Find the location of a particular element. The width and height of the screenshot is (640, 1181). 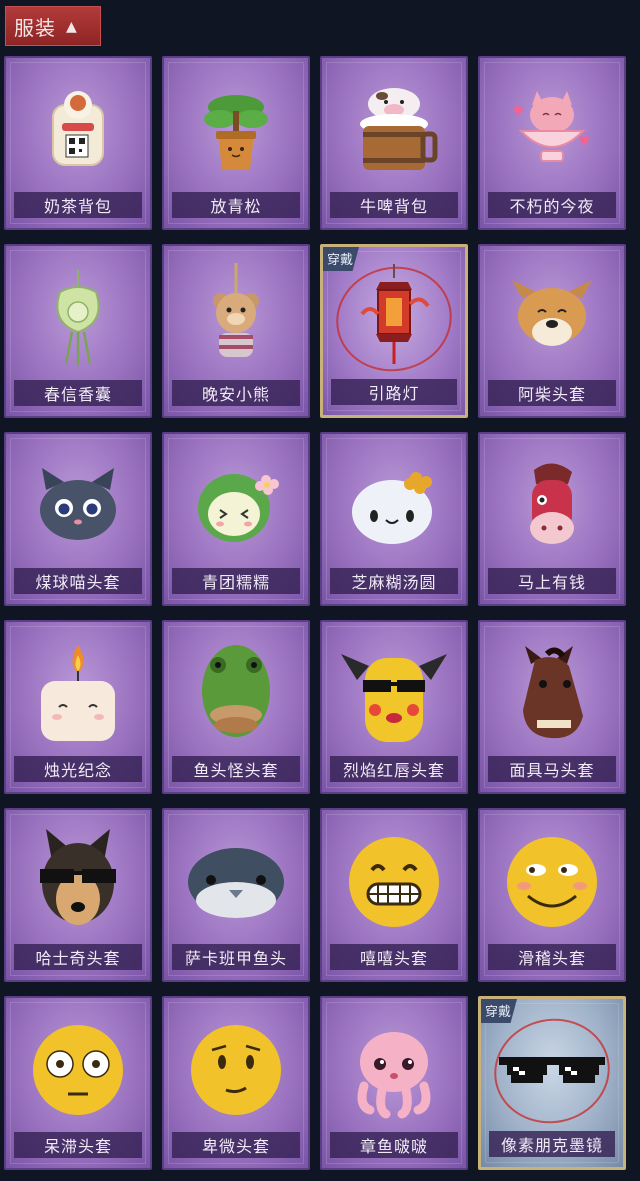

item-name: 面具马头套 is located at coordinates (552, 769).